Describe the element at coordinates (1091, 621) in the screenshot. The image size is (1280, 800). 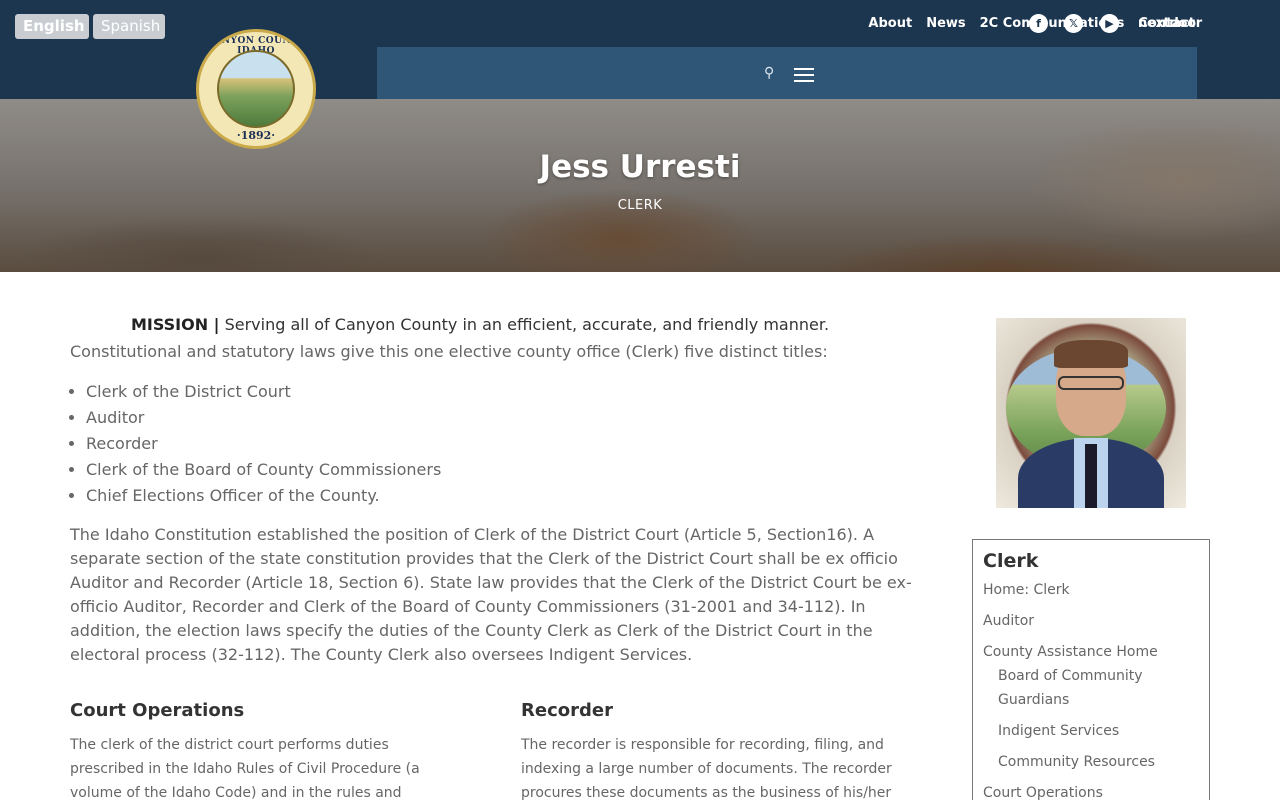
I see `sidebar-item-auditor: Auditor` at that location.